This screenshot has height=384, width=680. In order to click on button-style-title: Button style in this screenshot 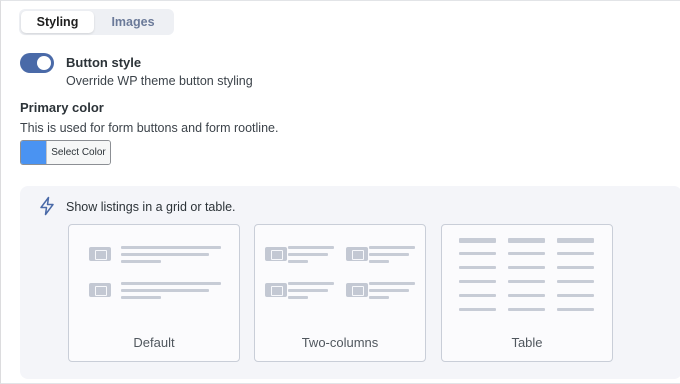, I will do `click(104, 62)`.